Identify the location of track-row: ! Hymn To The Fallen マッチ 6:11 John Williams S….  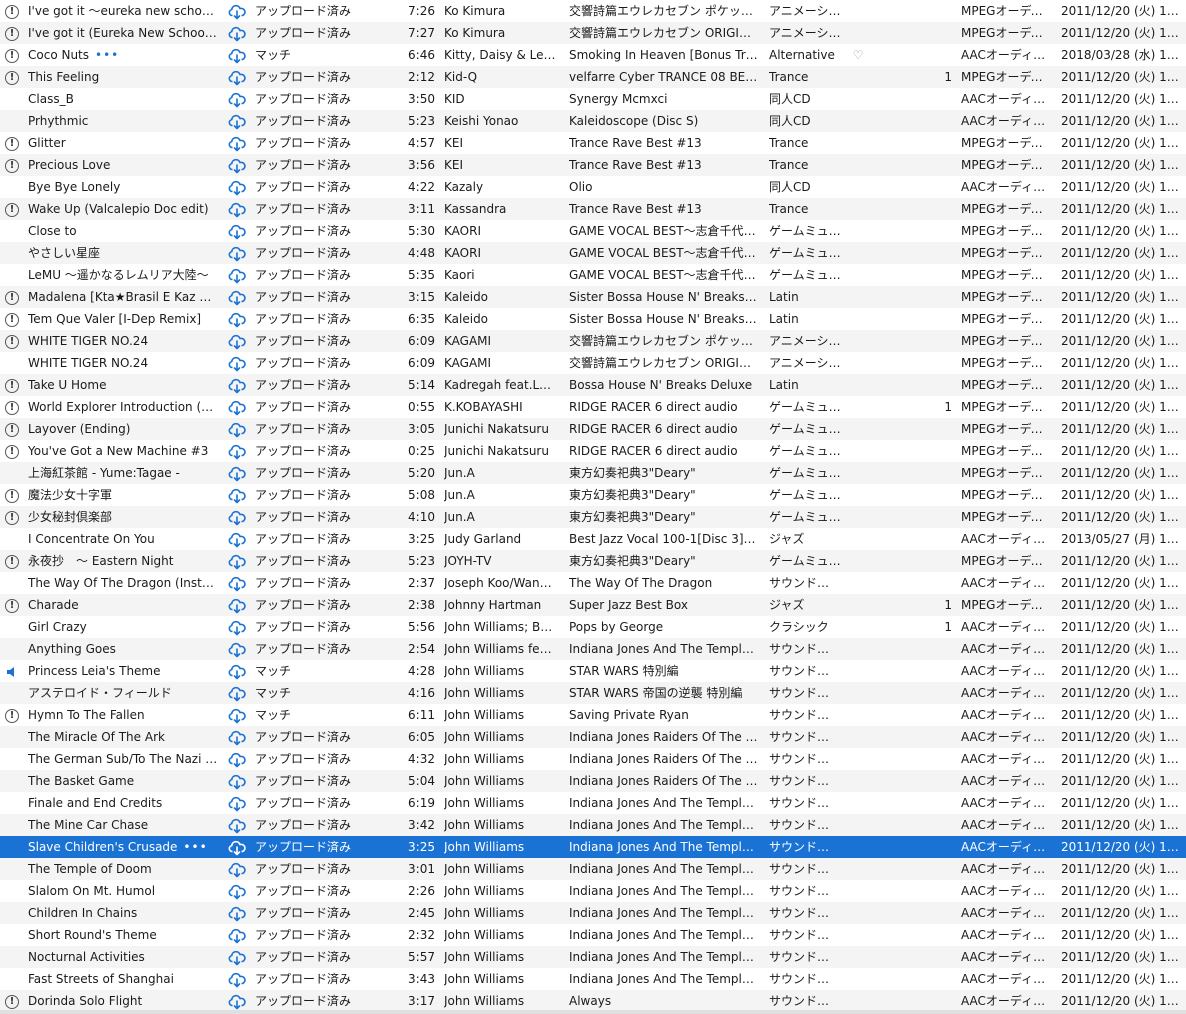
(593, 715).